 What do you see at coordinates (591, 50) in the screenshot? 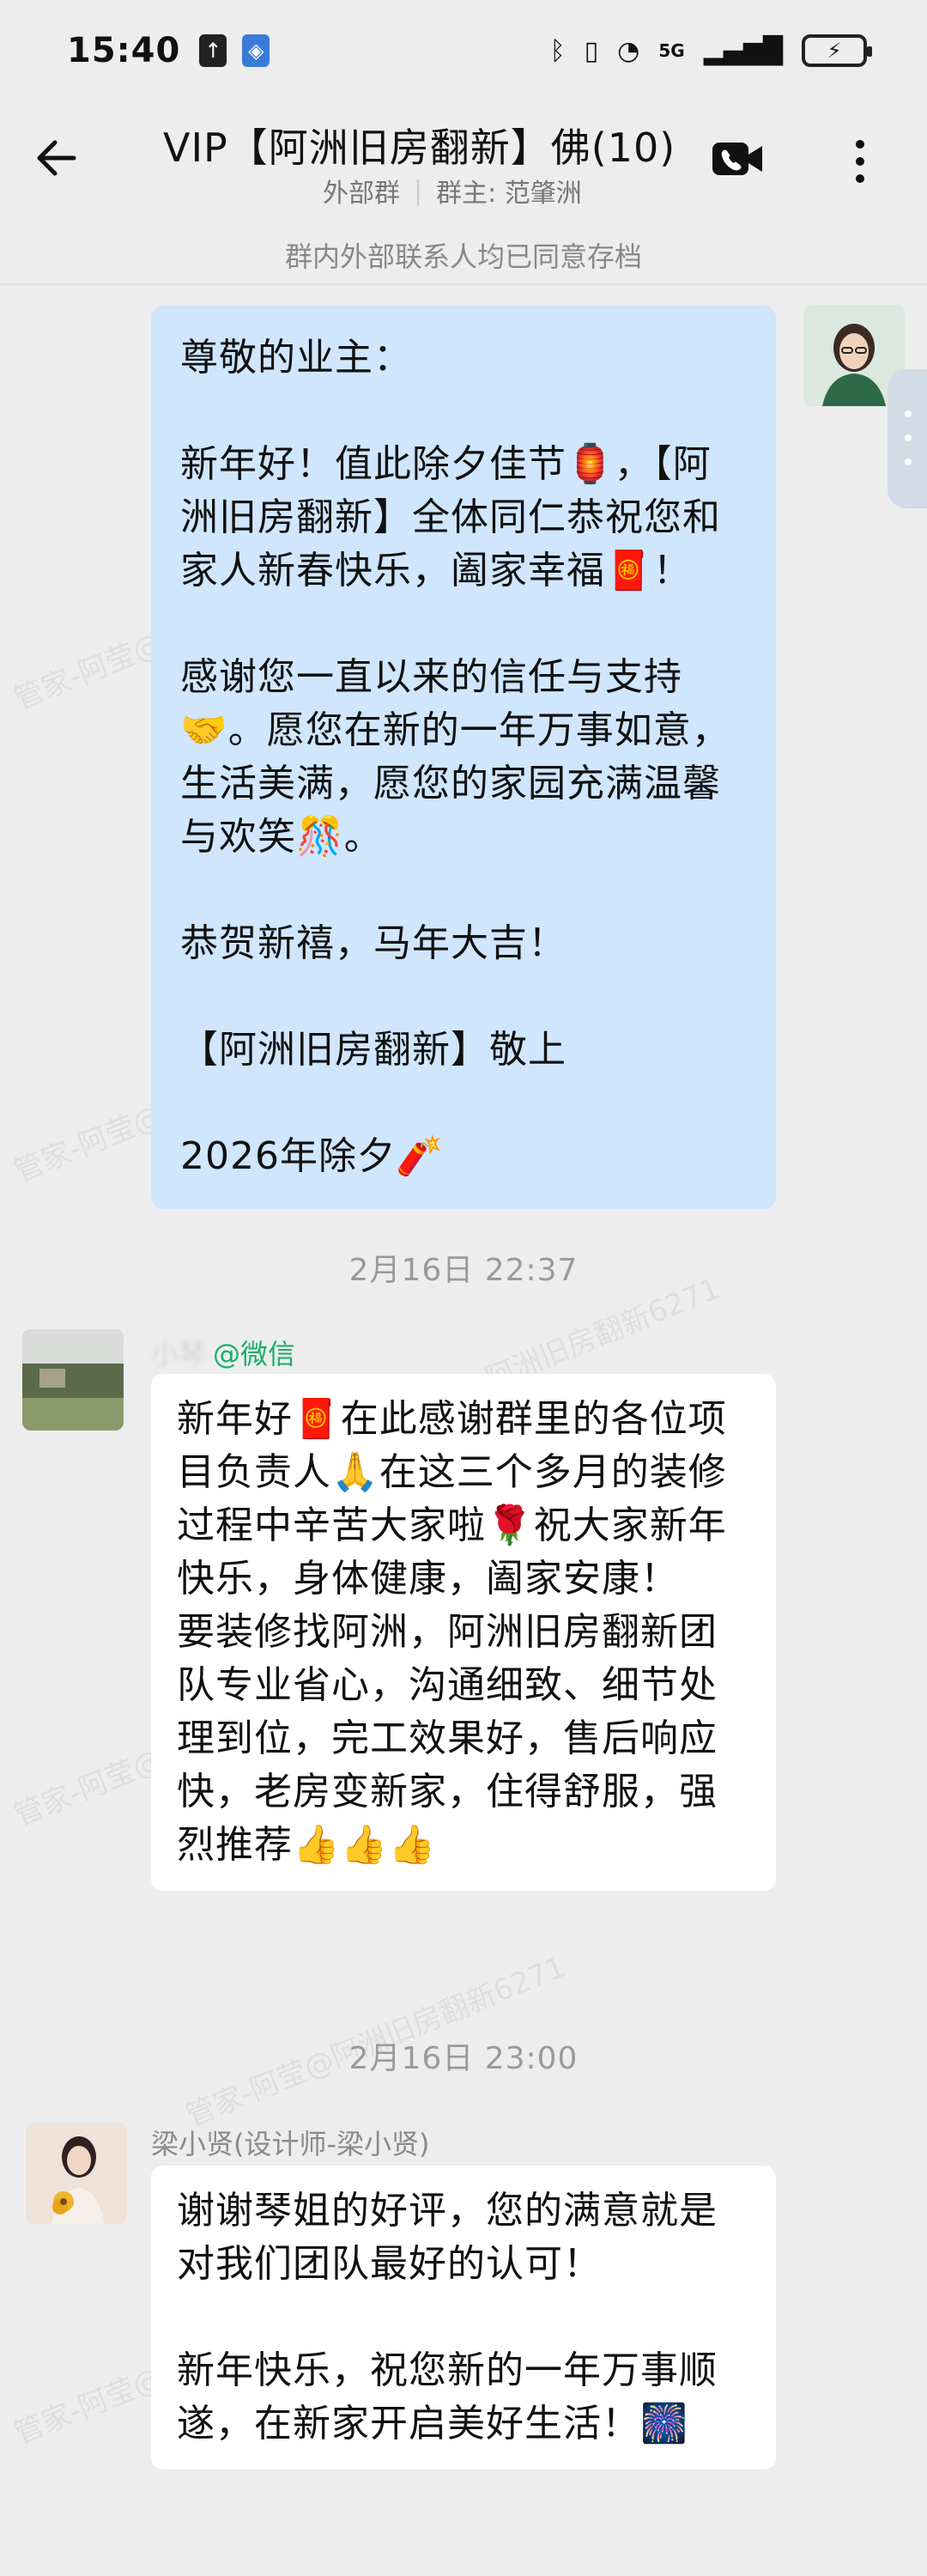
I see `vibrate-icon: ▯` at bounding box center [591, 50].